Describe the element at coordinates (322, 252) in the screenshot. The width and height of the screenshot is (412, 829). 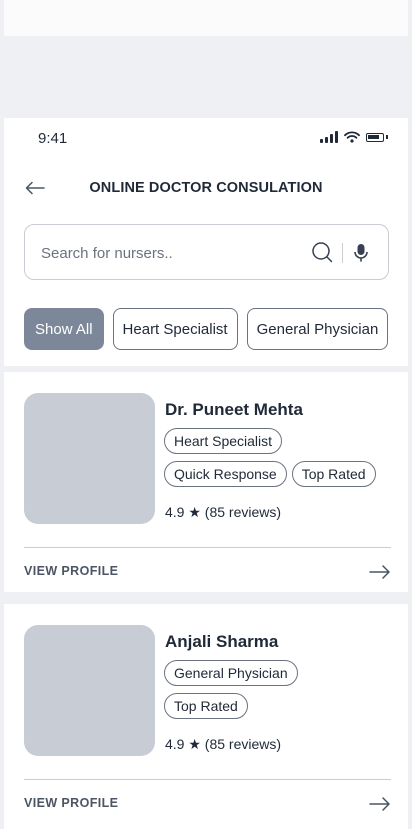
I see `search-icon` at that location.